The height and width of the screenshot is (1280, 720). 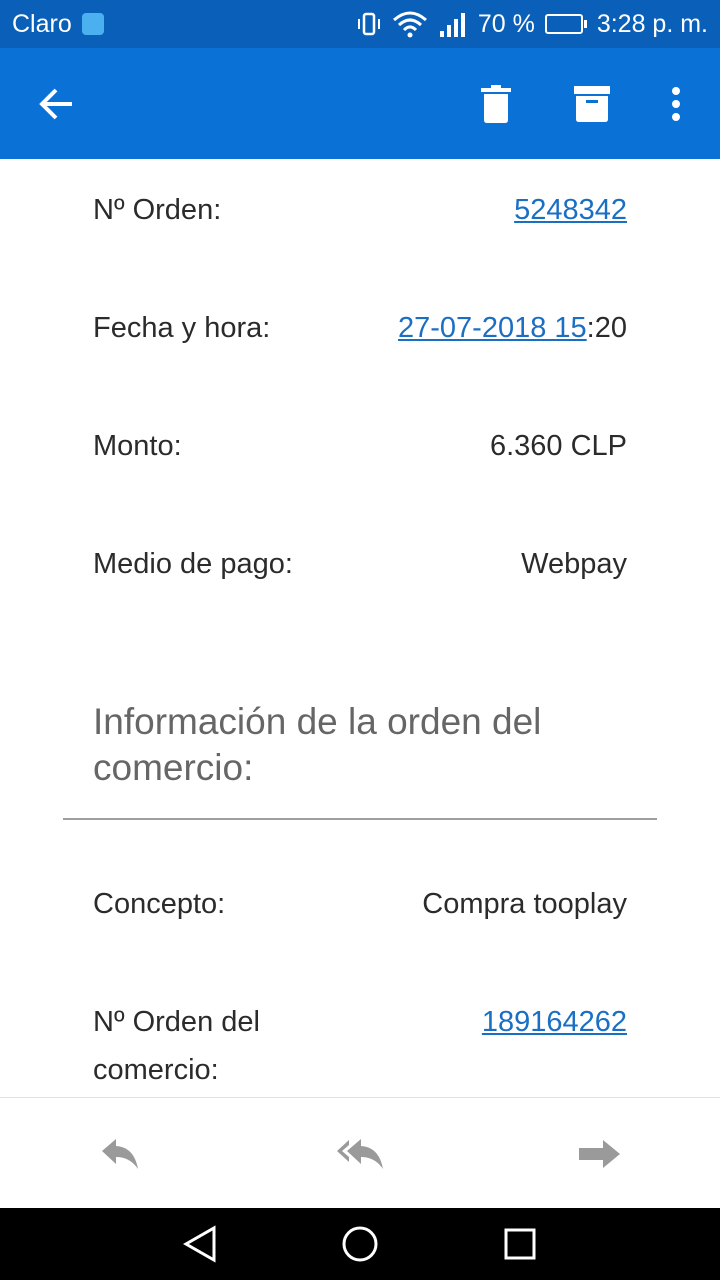 What do you see at coordinates (182, 328) in the screenshot?
I see `date-time-label: Fecha y hora:` at bounding box center [182, 328].